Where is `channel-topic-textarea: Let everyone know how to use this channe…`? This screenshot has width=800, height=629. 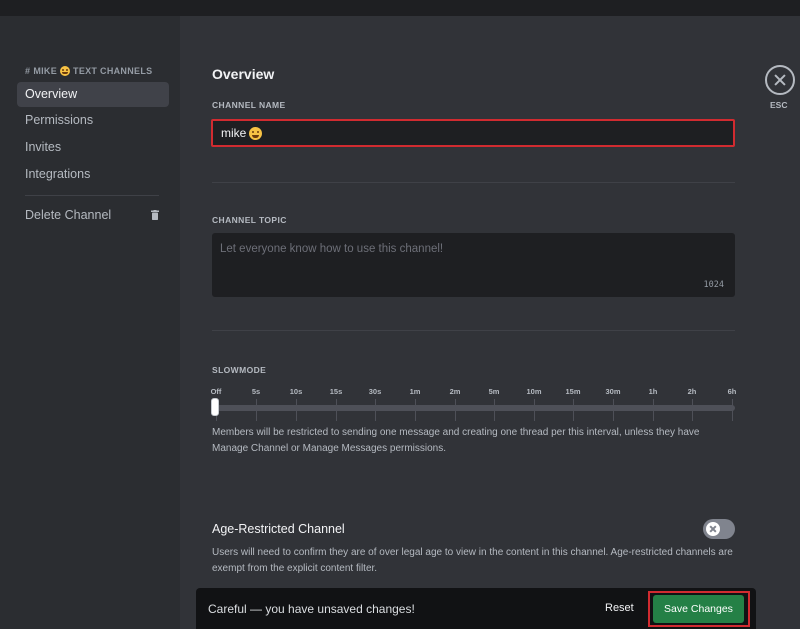 channel-topic-textarea: Let everyone know how to use this channe… is located at coordinates (473, 265).